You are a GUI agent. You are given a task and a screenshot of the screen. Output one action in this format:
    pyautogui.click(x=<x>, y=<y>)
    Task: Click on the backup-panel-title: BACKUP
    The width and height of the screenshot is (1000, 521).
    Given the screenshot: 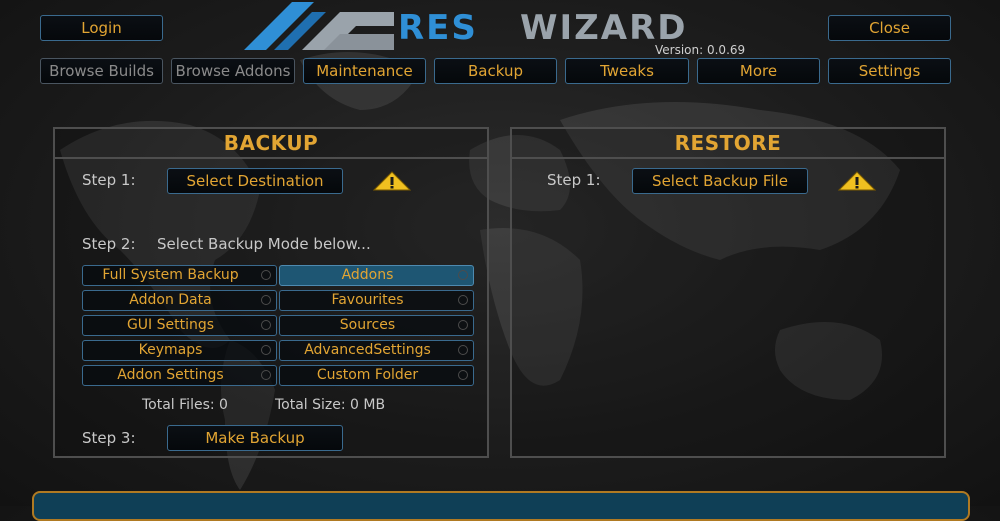 What is the action you would take?
    pyautogui.click(x=271, y=144)
    